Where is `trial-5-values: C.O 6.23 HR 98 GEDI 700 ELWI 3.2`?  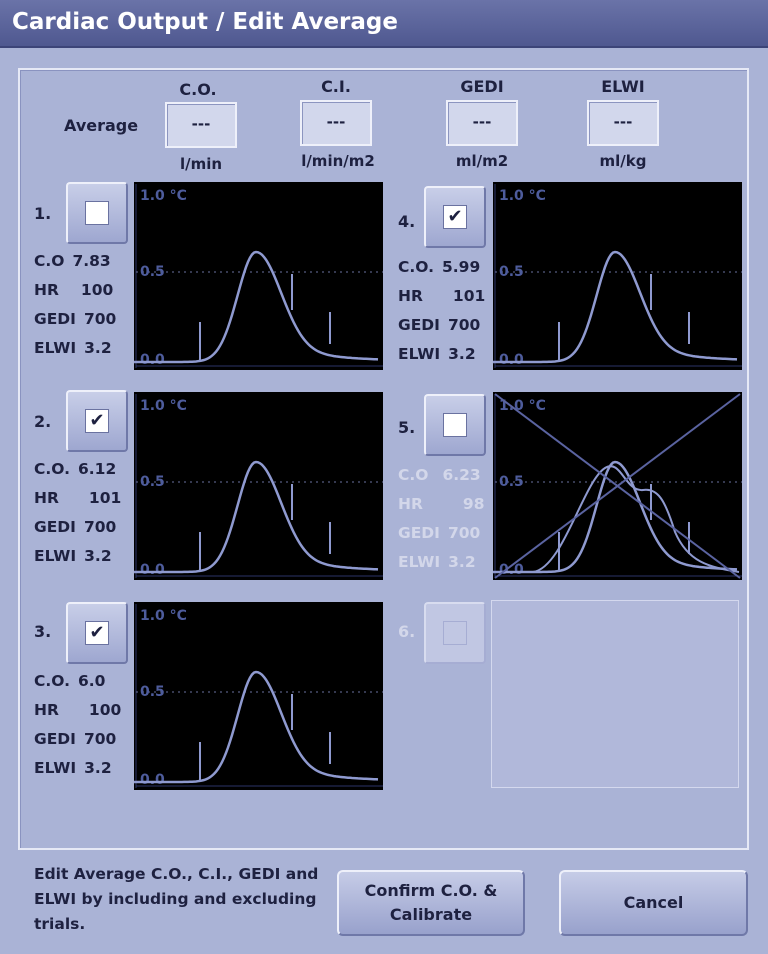 trial-5-values: C.O 6.23 HR 98 GEDI 700 ELWI 3.2 is located at coordinates (441, 524).